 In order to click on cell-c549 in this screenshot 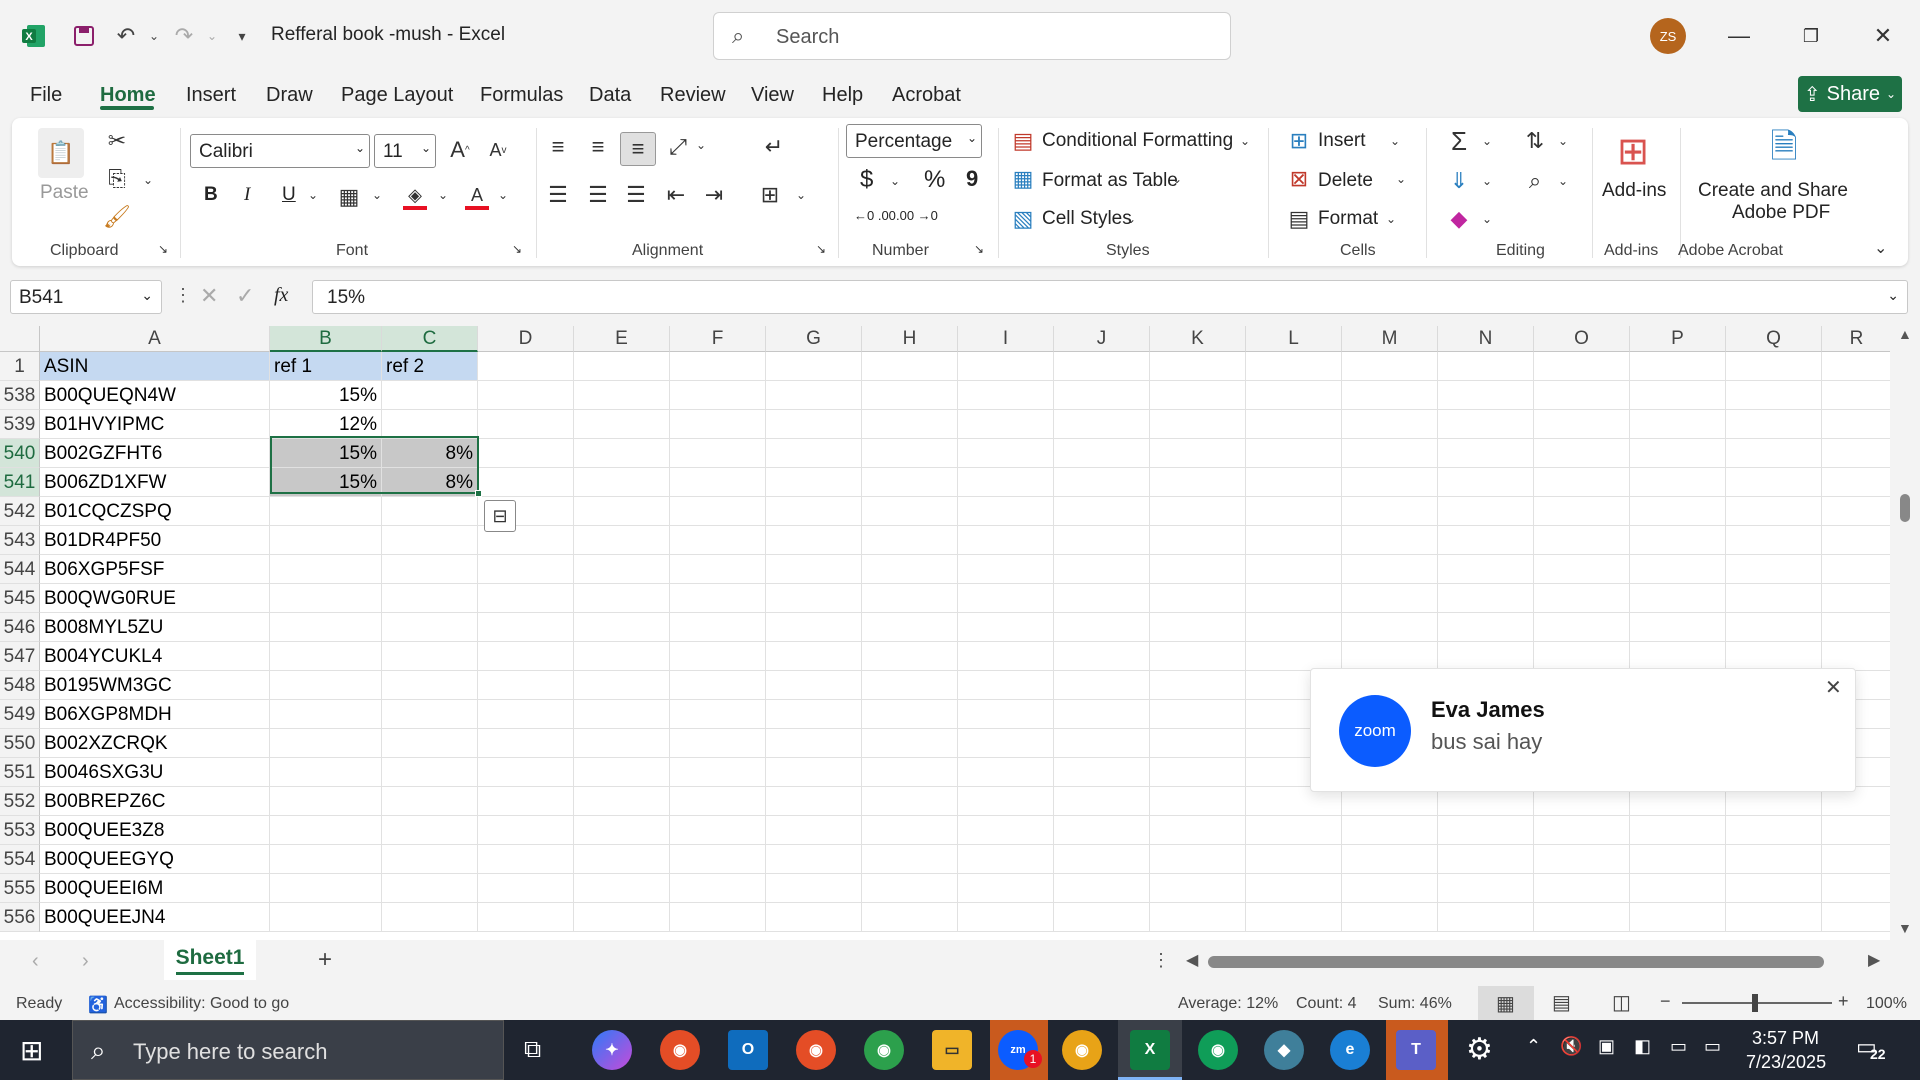, I will do `click(430, 714)`.